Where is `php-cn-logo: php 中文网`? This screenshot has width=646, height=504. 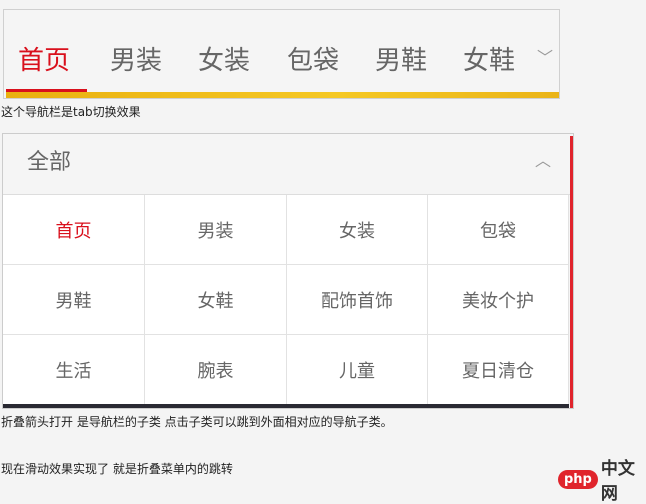 php-cn-logo: php 中文网 is located at coordinates (602, 479).